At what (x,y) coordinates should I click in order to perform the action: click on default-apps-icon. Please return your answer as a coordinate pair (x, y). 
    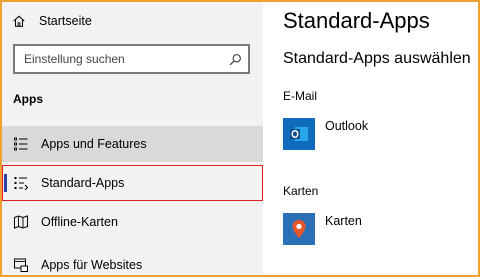
    Looking at the image, I should click on (21, 183).